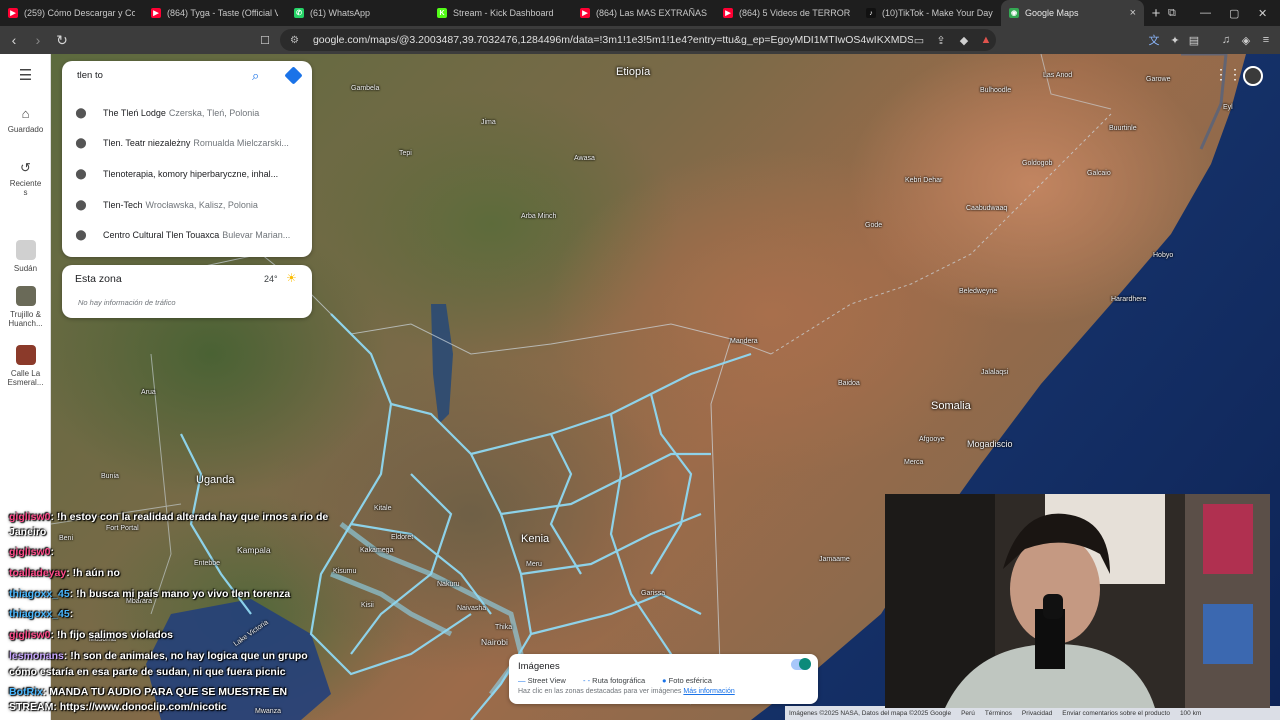 This screenshot has width=1280, height=720. What do you see at coordinates (25, 120) in the screenshot?
I see `saved-button: ⌂ Guardado` at bounding box center [25, 120].